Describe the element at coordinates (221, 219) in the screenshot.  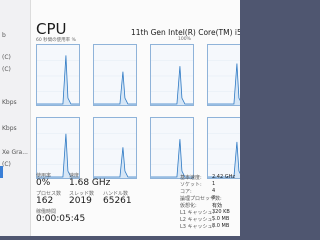
I see `spec-l2-value: 5.0 MB` at that location.